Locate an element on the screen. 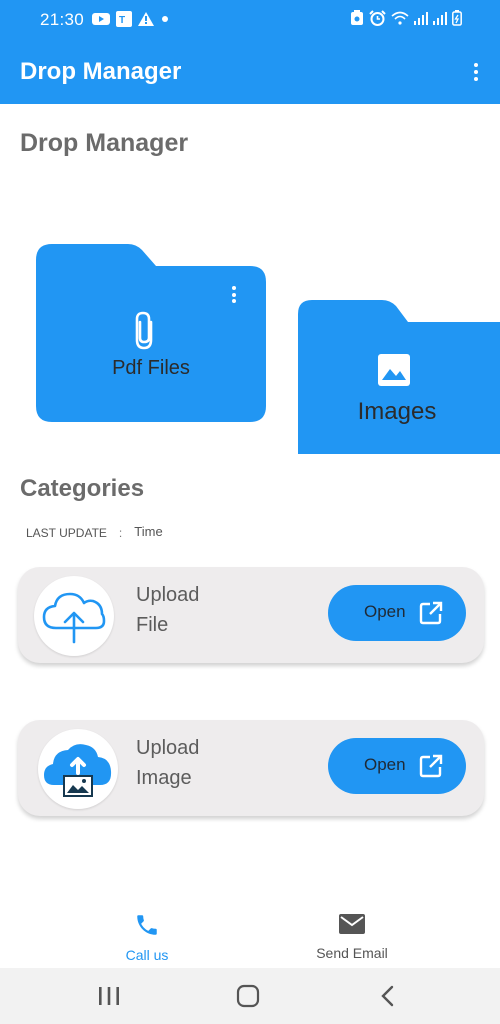 The image size is (500, 1024). cloud-image-upload-icon is located at coordinates (78, 770).